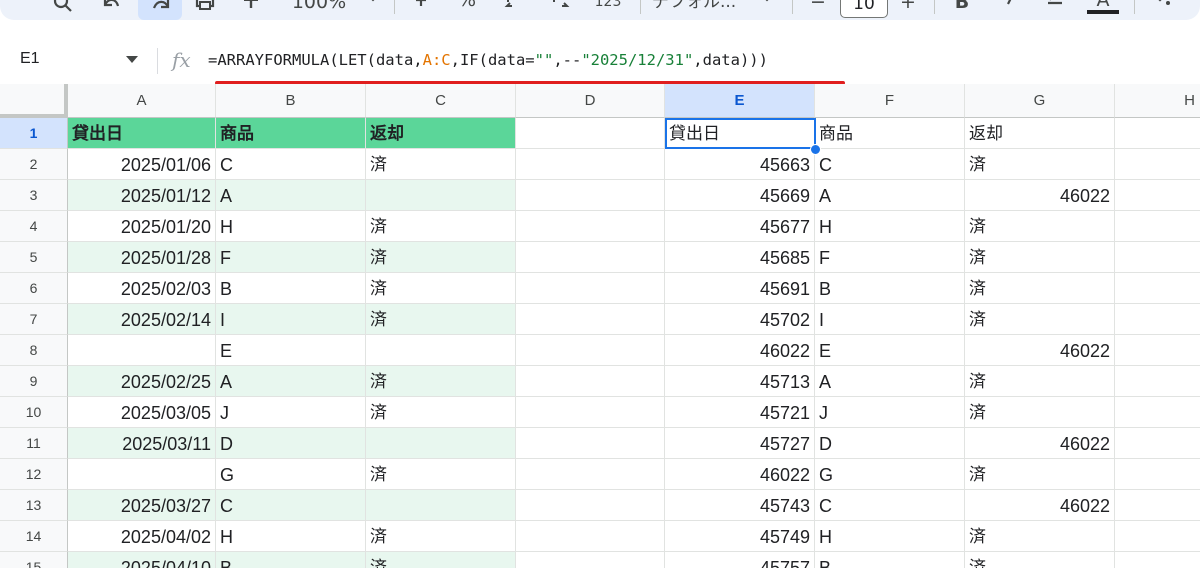  What do you see at coordinates (34, 195) in the screenshot?
I see `row-header: 3` at bounding box center [34, 195].